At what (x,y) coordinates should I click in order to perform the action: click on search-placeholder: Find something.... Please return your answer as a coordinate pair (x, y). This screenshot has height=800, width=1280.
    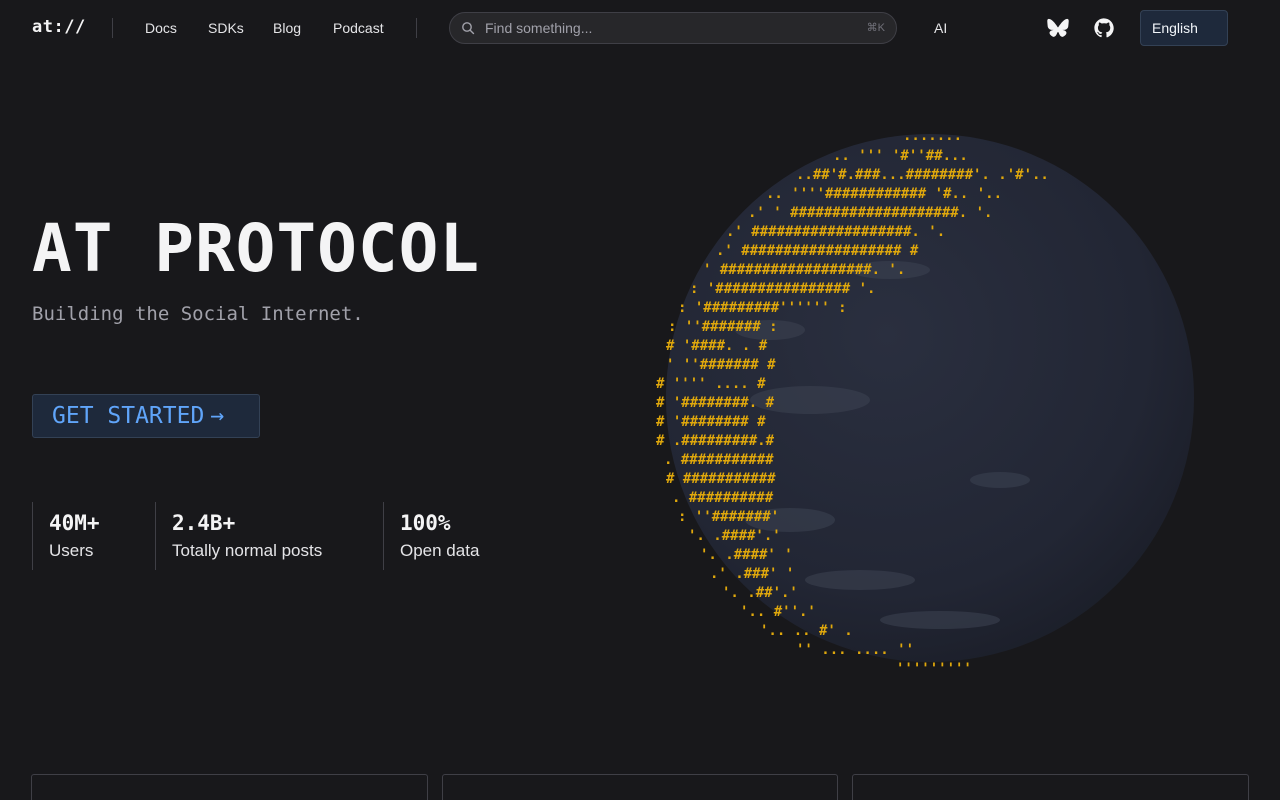
    Looking at the image, I should click on (539, 28).